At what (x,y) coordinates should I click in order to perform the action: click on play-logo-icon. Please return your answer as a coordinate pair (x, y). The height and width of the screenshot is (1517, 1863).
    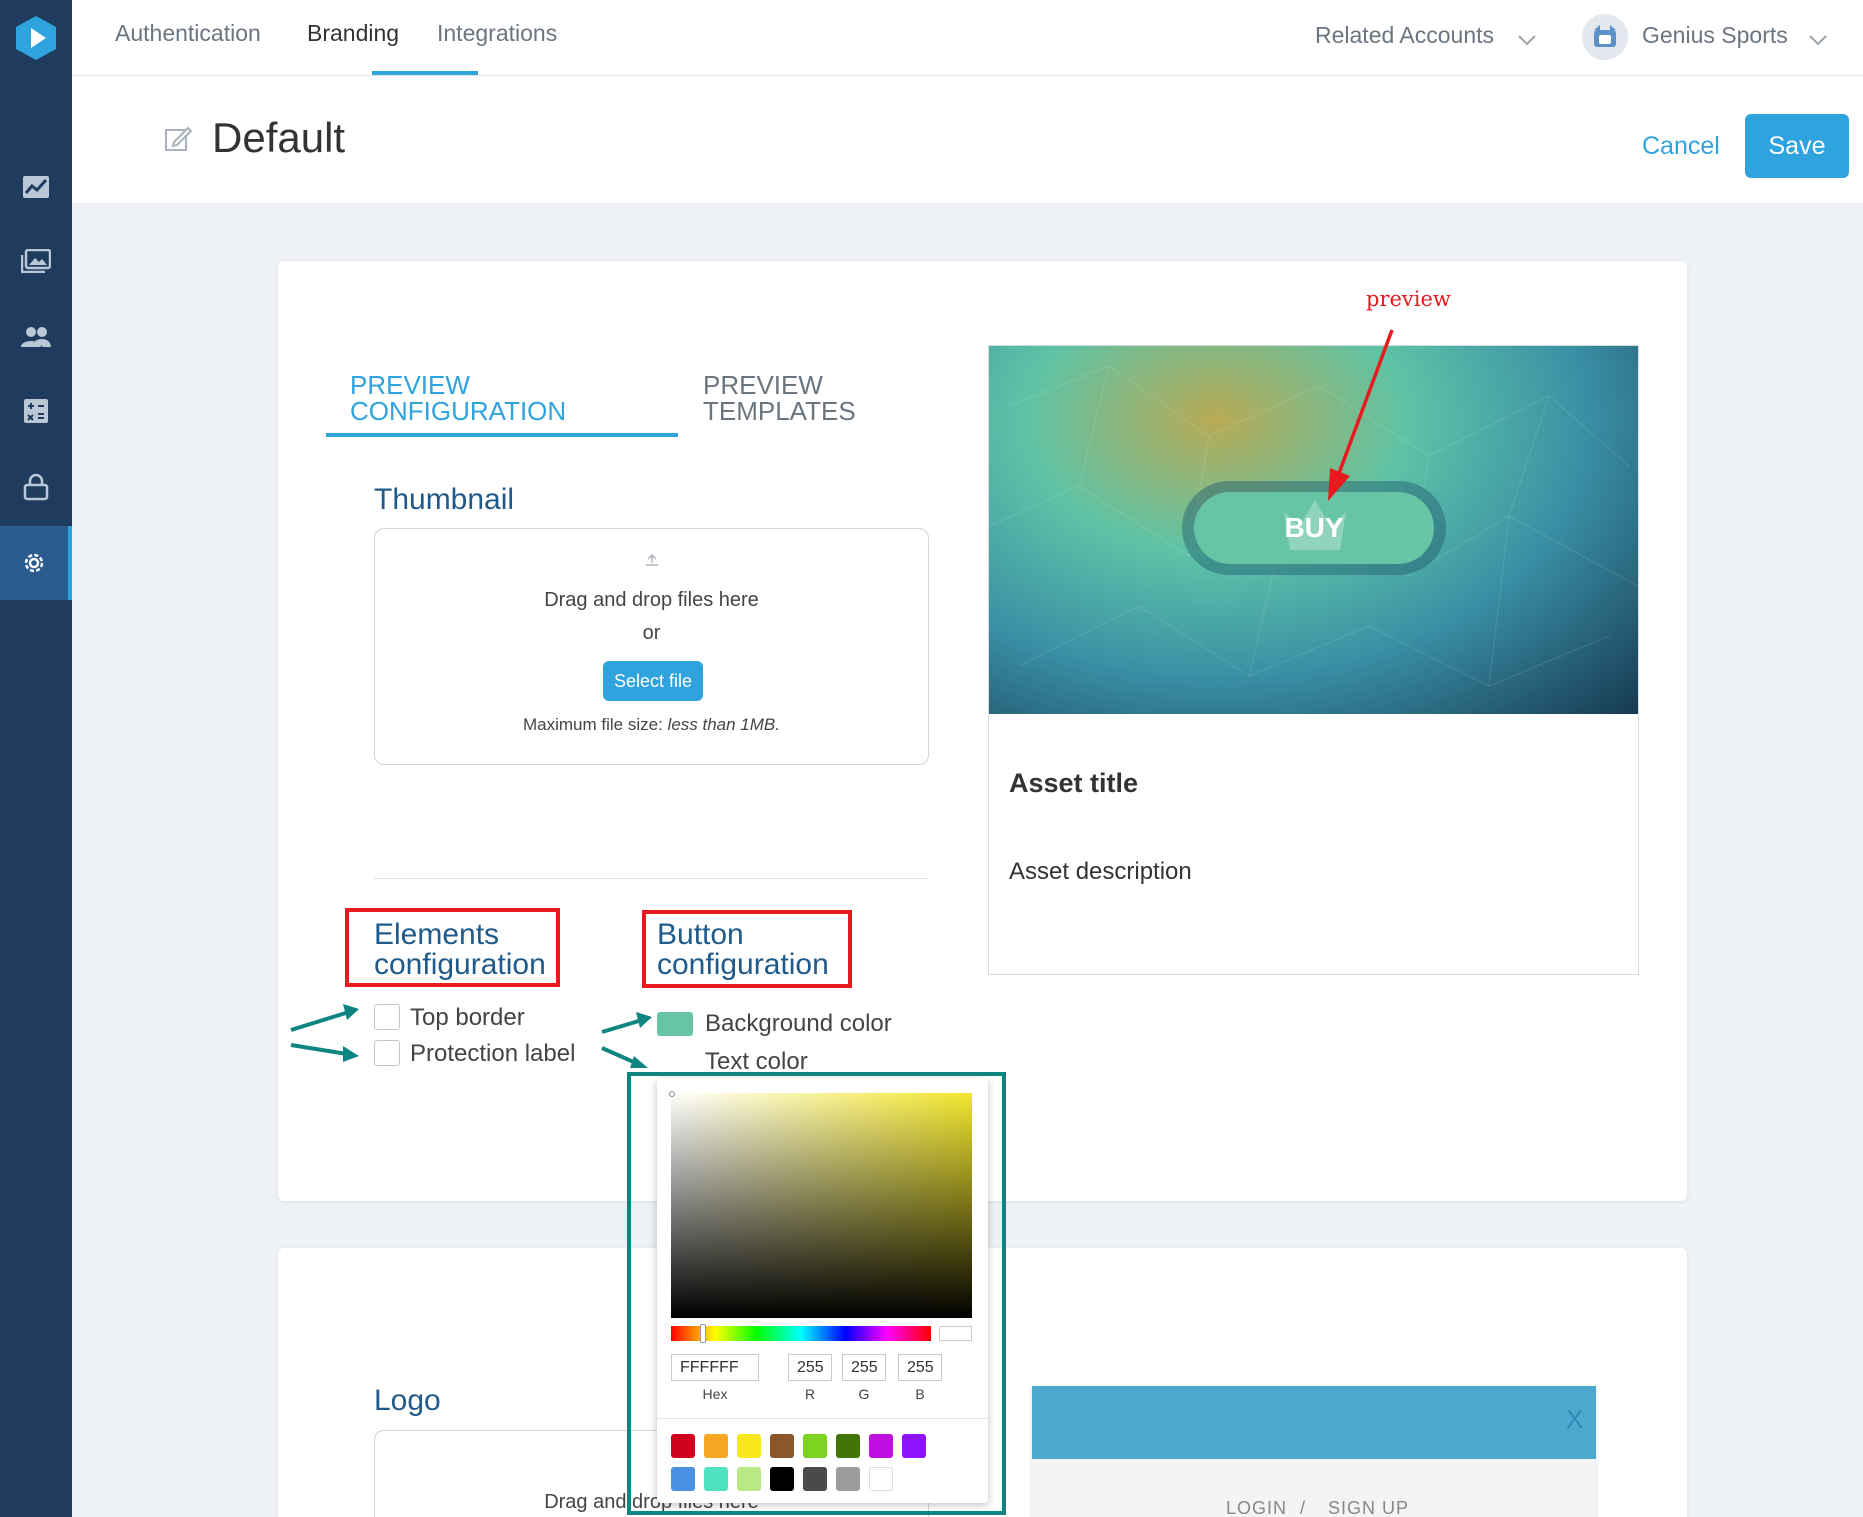
    Looking at the image, I should click on (36, 38).